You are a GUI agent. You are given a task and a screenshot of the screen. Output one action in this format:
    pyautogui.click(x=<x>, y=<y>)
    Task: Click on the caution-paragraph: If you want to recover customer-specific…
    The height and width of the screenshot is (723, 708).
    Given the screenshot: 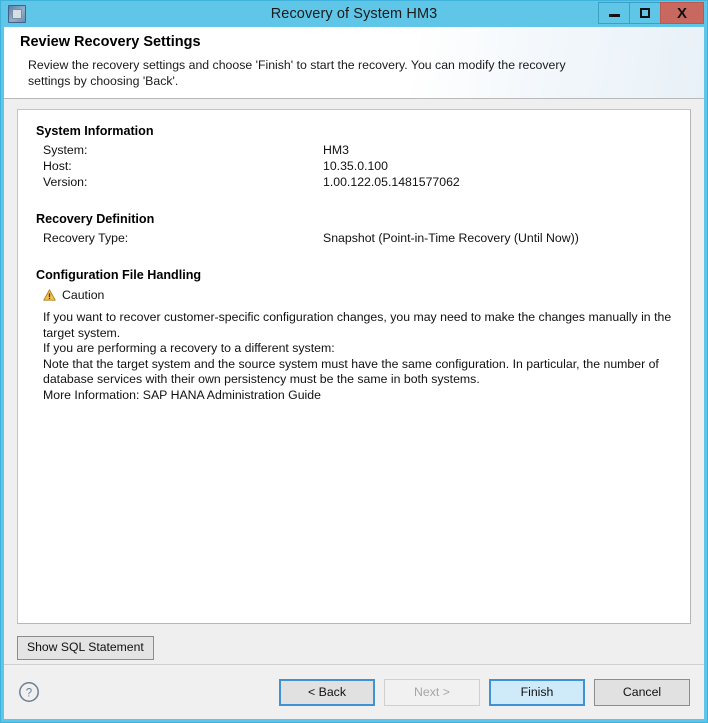 What is the action you would take?
    pyautogui.click(x=357, y=325)
    